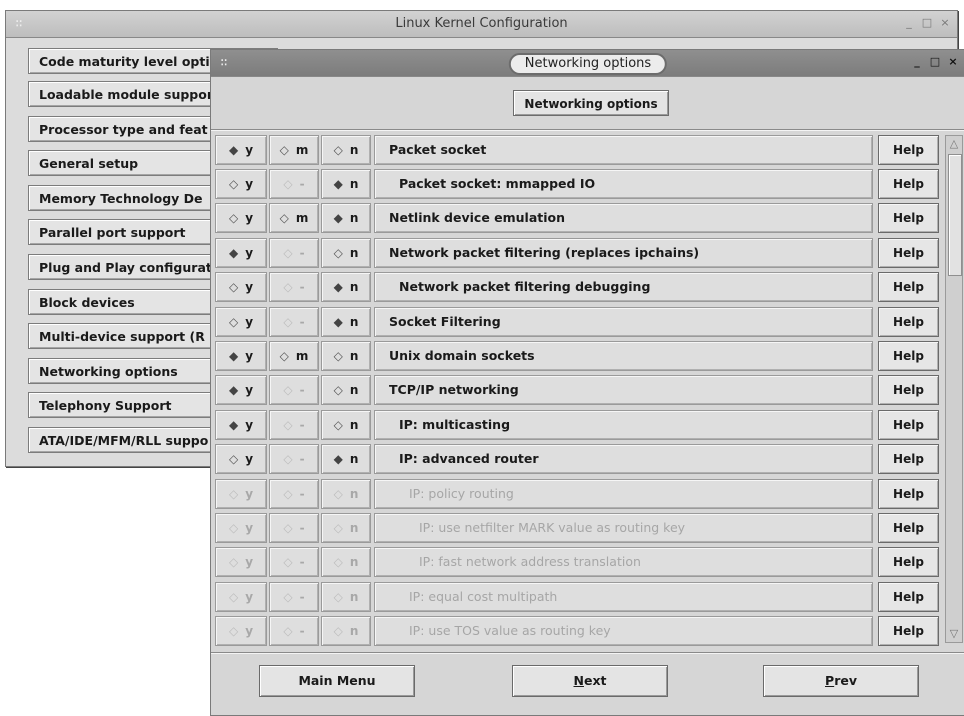 The height and width of the screenshot is (716, 964). Describe the element at coordinates (954, 144) in the screenshot. I see `scroll-up-arrow-icon: △` at that location.